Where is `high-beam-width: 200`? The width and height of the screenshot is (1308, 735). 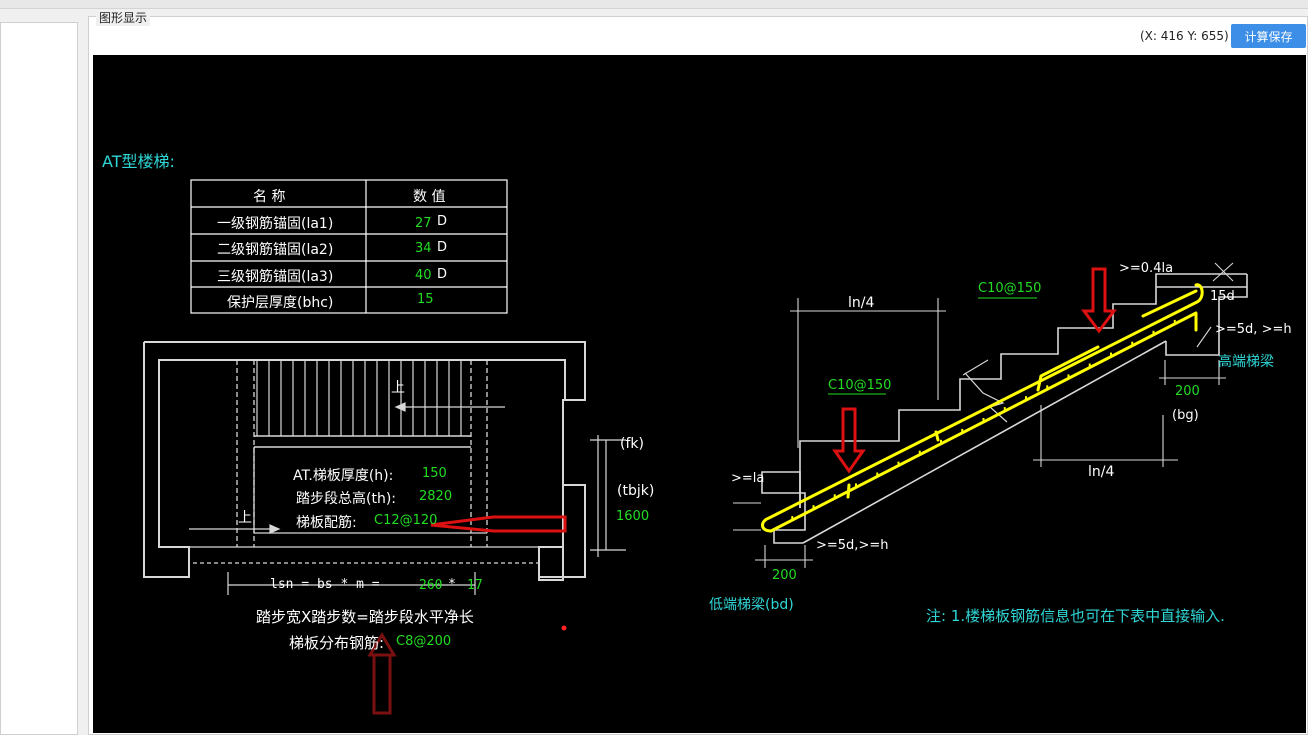 high-beam-width: 200 is located at coordinates (1187, 391).